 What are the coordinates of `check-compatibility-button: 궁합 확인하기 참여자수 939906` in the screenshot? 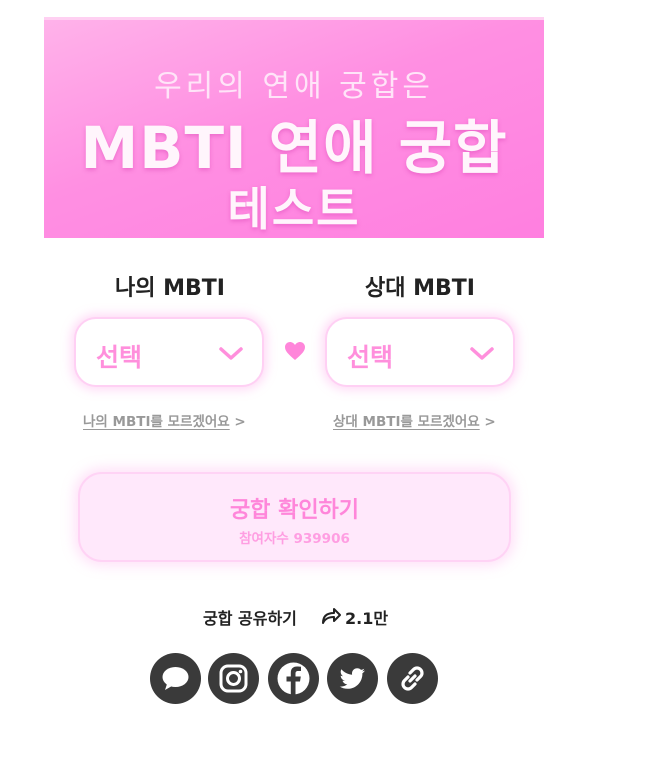 It's located at (294, 517).